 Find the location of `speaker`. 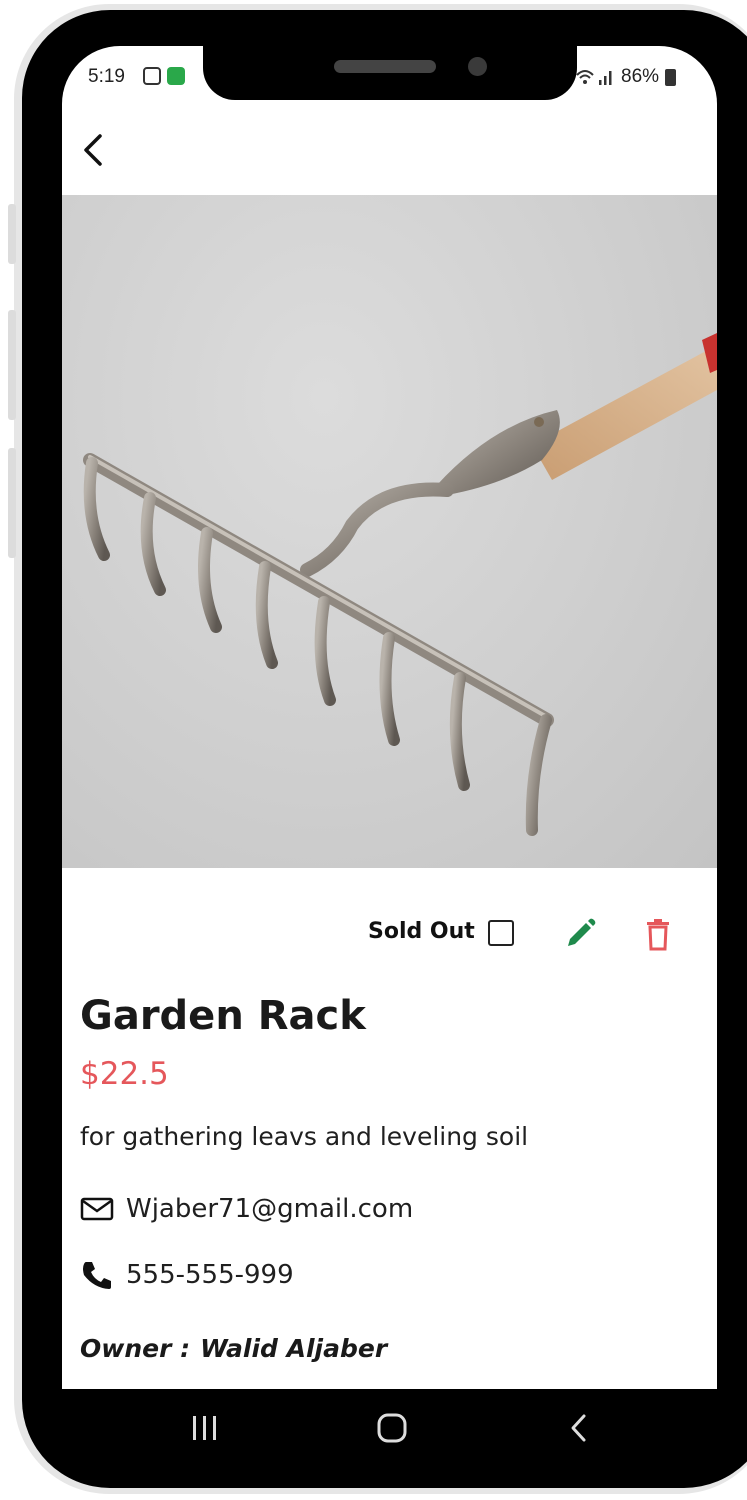

speaker is located at coordinates (385, 66).